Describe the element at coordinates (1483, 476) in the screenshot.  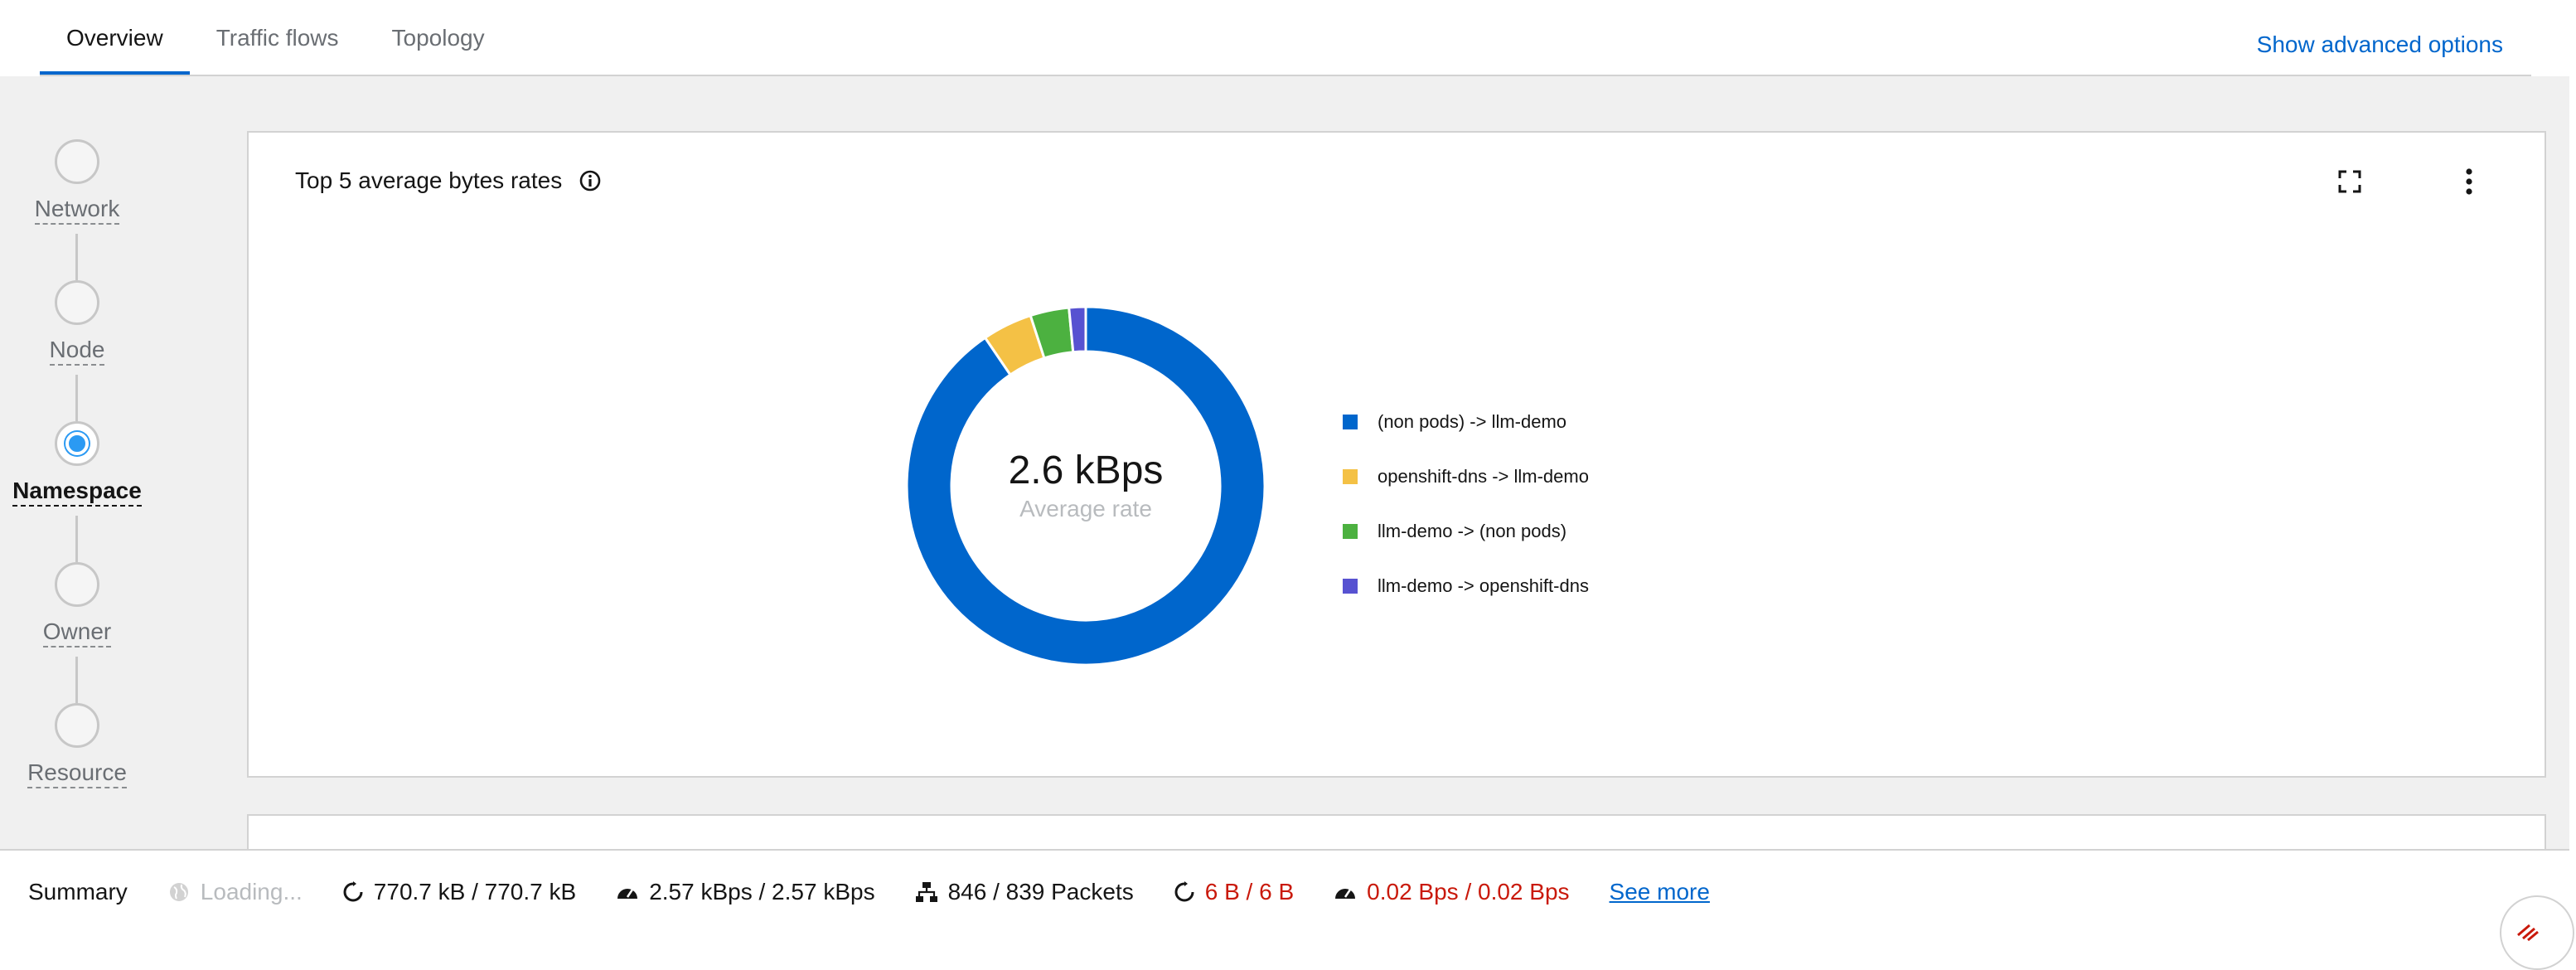
I see `legend-label: openshift-dns -> llm-demo` at that location.